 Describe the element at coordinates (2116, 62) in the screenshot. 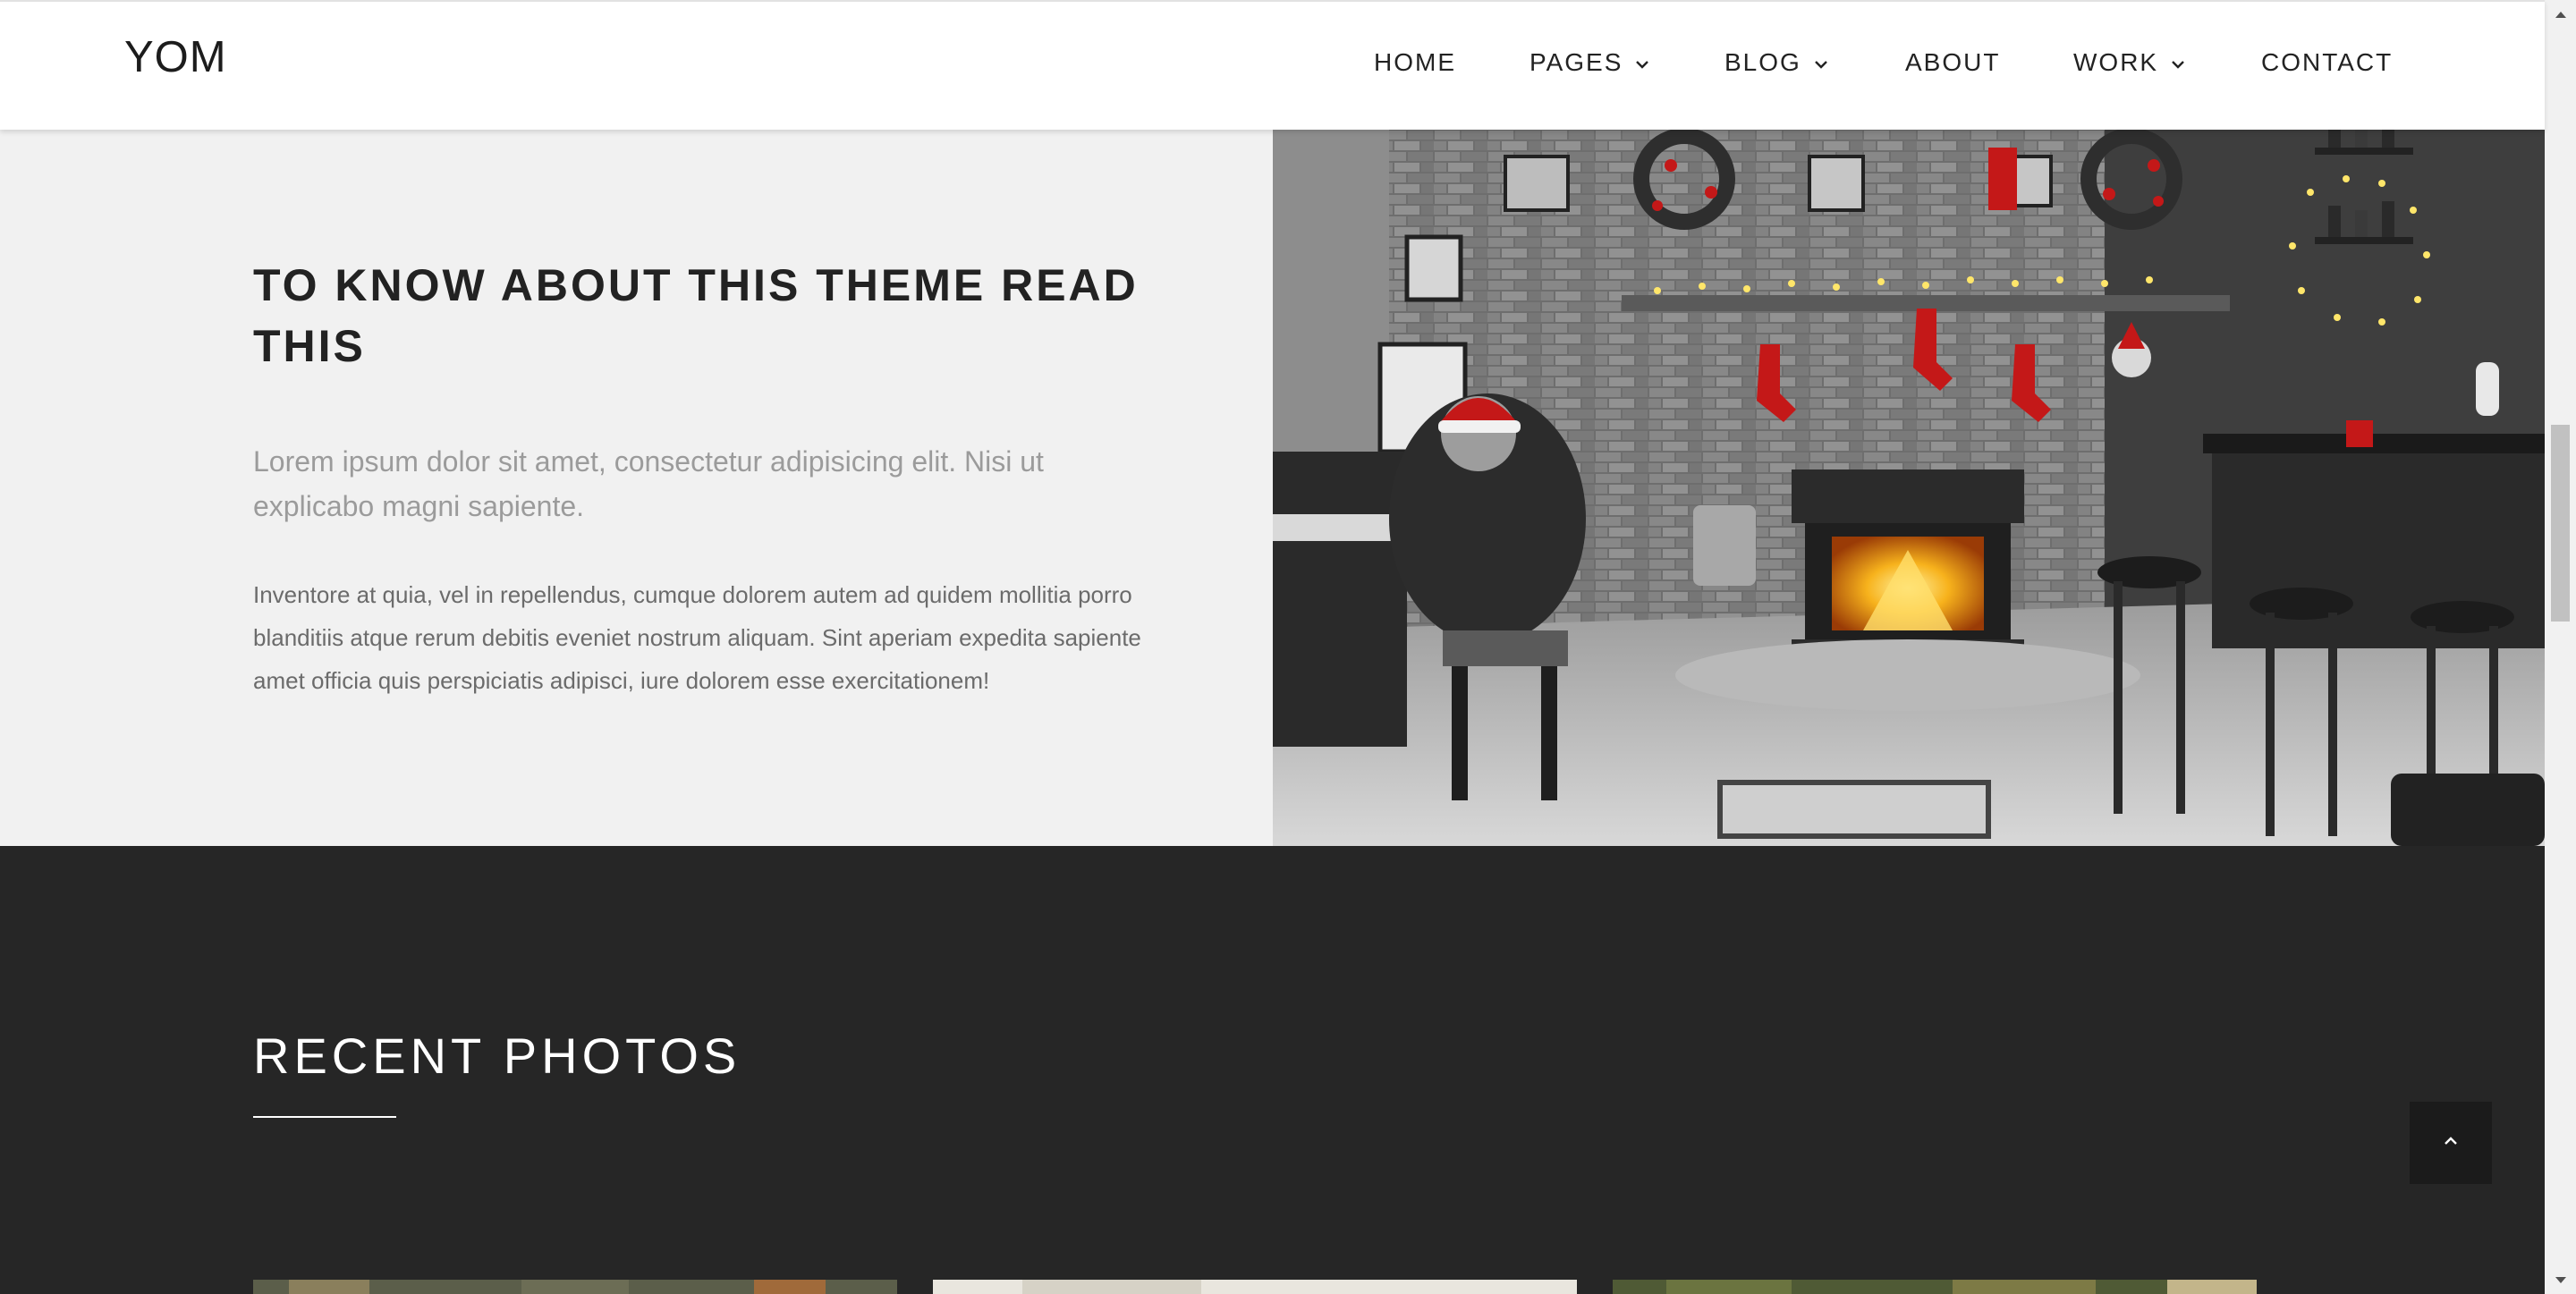

I see `nav-work-label: WORK` at that location.